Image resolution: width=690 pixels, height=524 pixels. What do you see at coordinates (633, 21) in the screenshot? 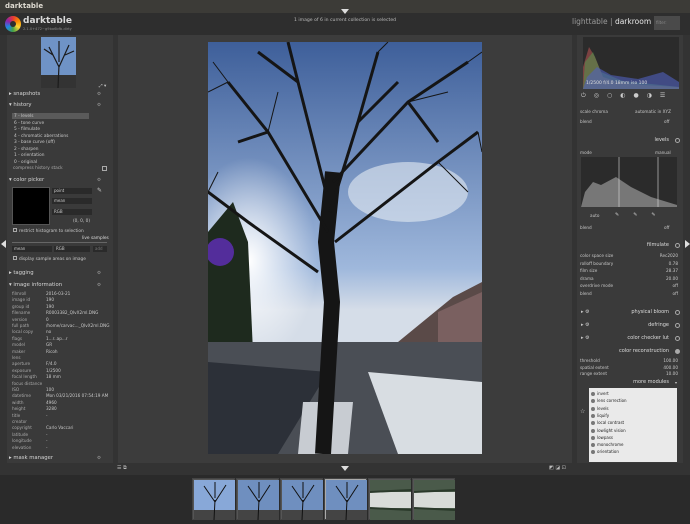
I see `view-darkroom: darkroom` at bounding box center [633, 21].